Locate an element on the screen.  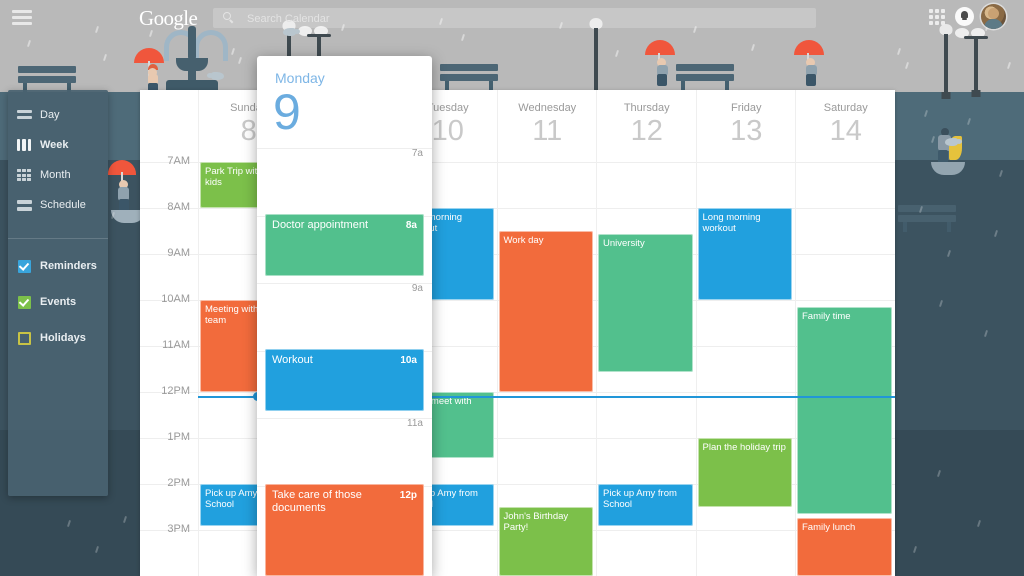
popup-header: Monday 9 is located at coordinates (344, 102).